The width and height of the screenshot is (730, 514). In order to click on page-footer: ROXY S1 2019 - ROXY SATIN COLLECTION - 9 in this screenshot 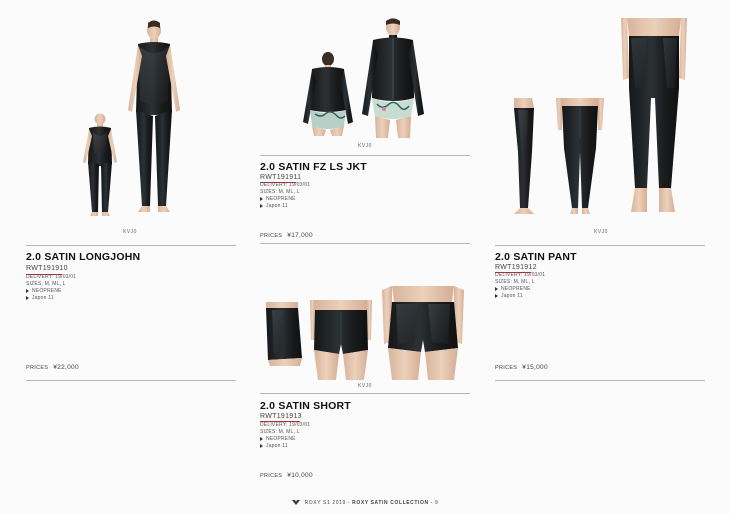, I will do `click(365, 503)`.